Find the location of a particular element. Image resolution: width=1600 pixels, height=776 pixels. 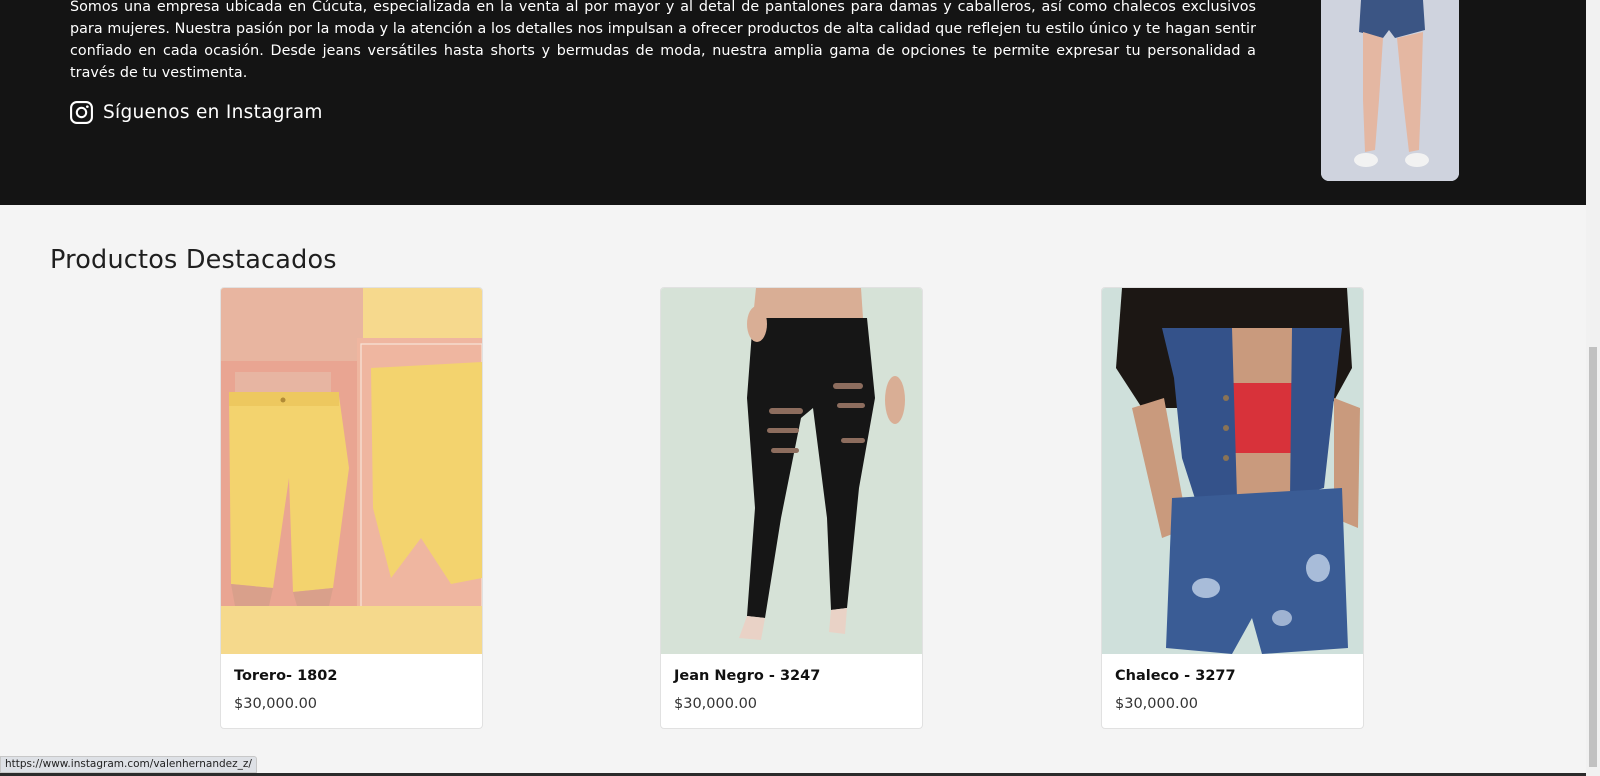

about-model-photo is located at coordinates (1390, 90).